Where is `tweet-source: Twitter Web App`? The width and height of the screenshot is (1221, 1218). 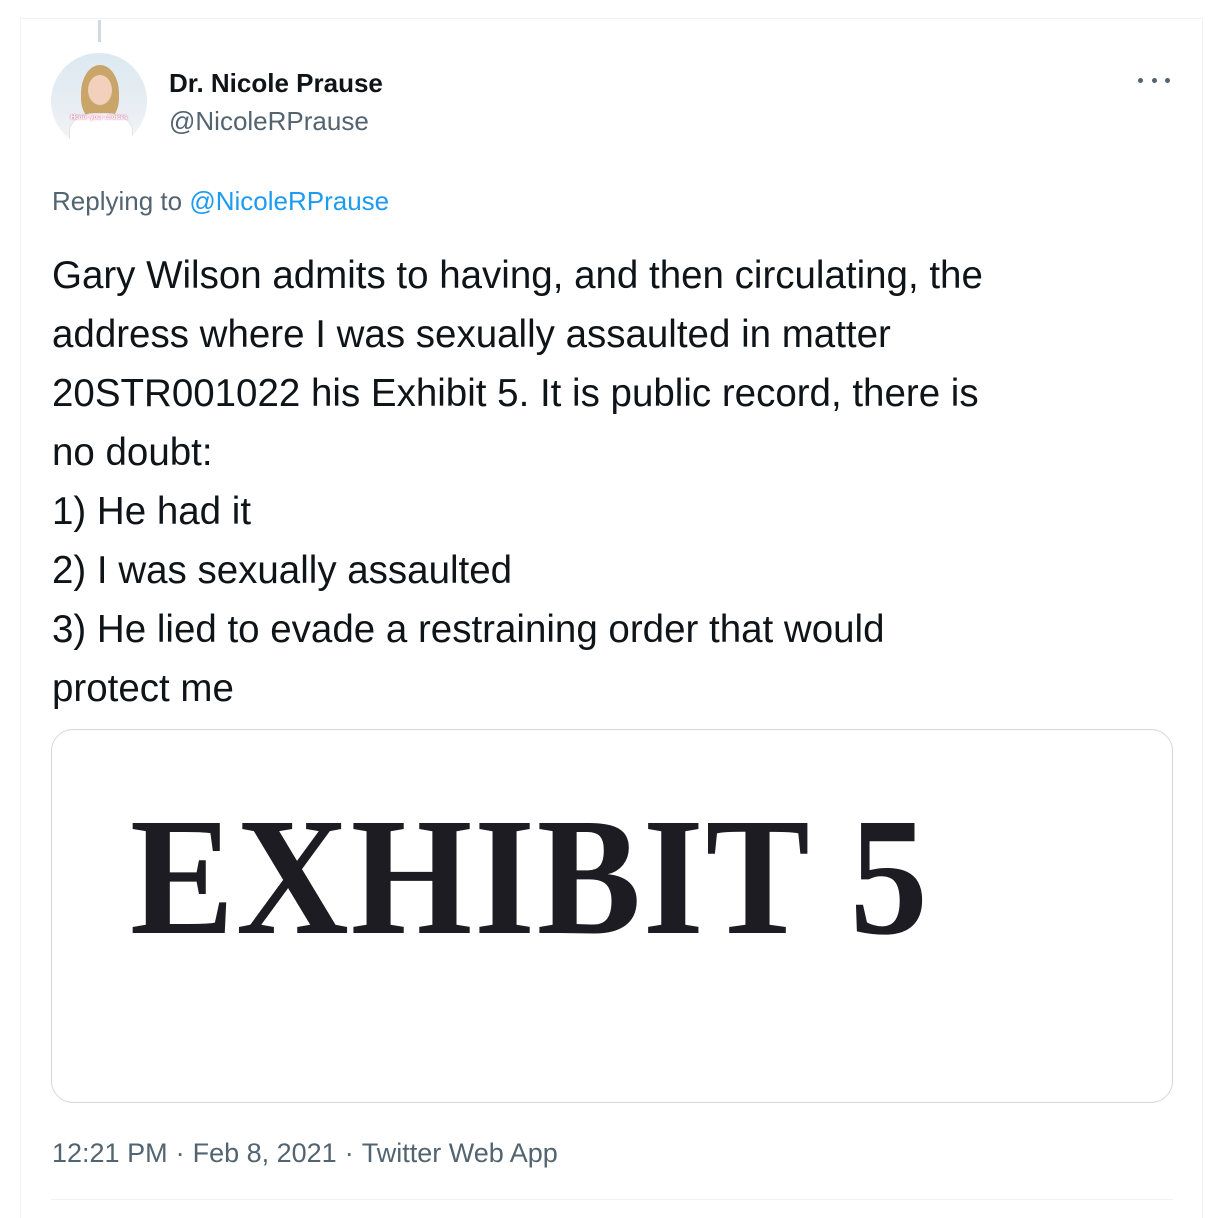
tweet-source: Twitter Web App is located at coordinates (460, 1153).